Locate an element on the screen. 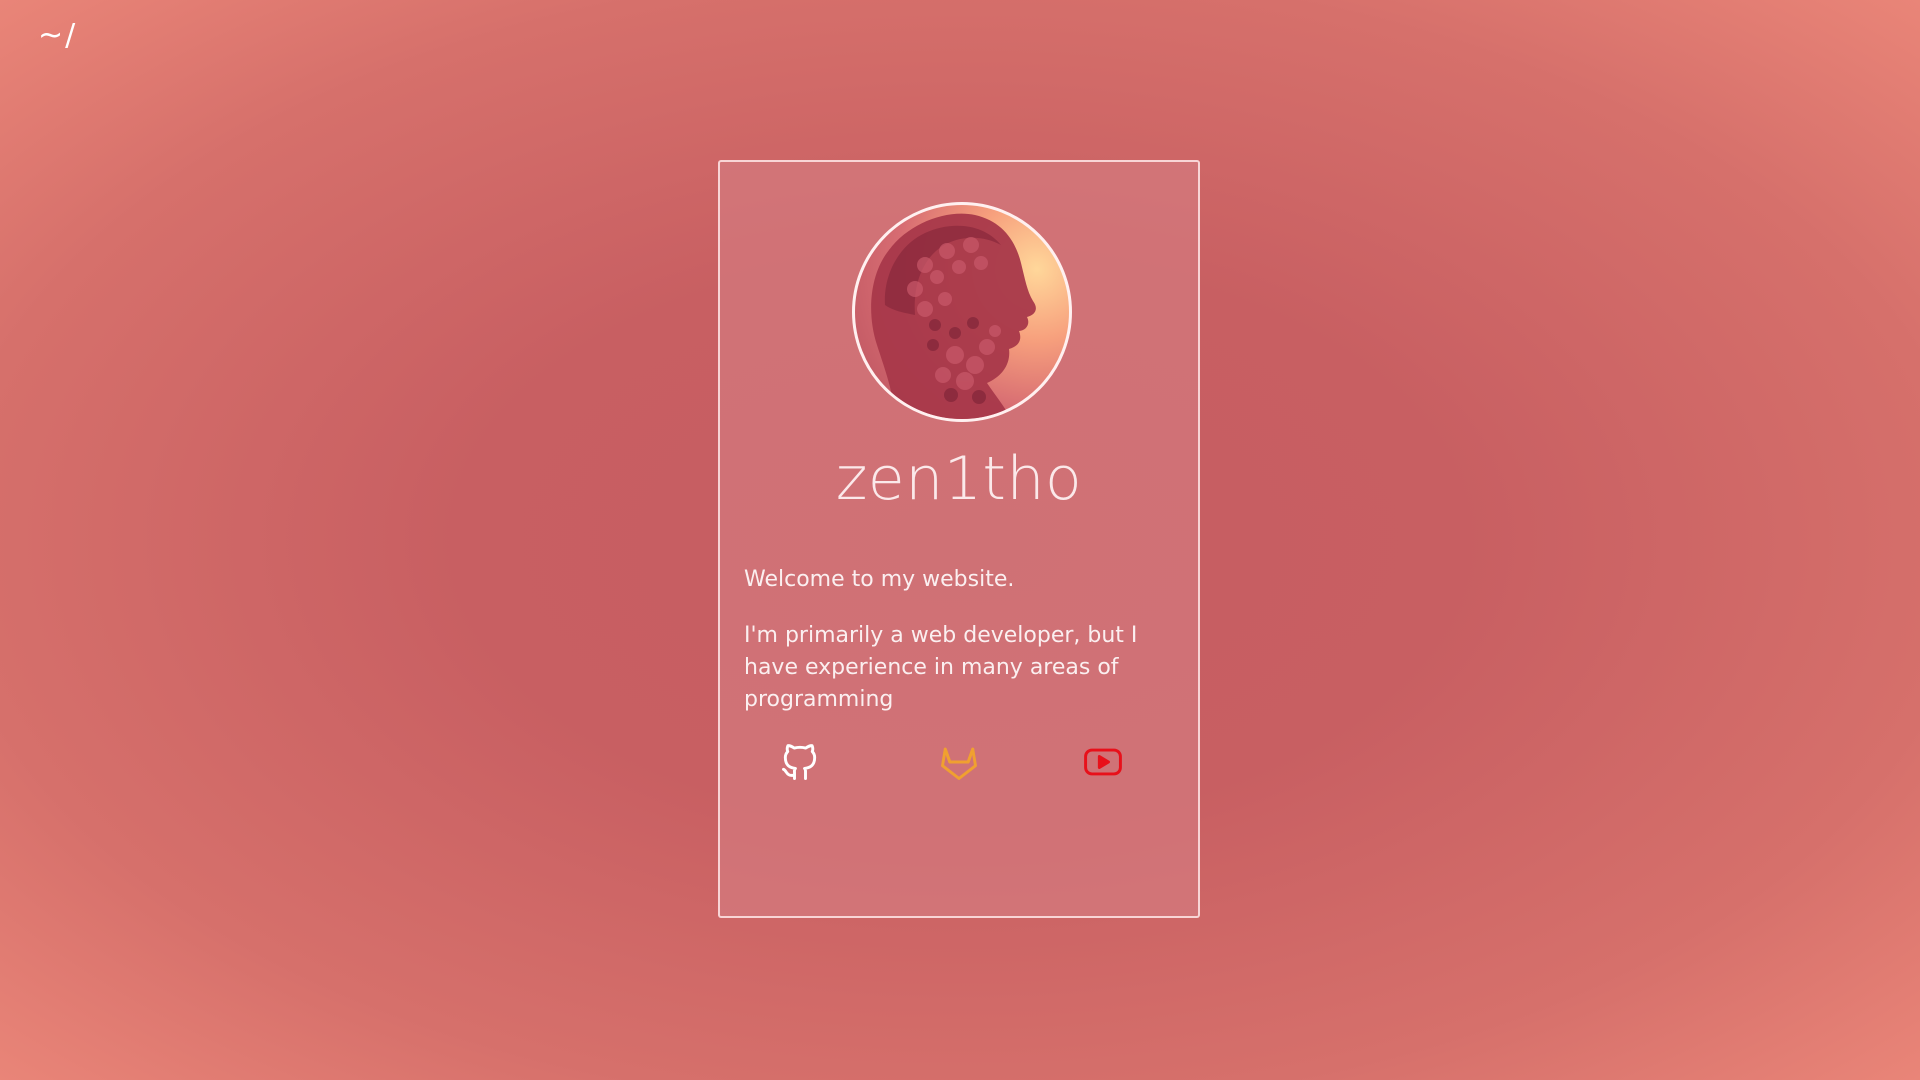 Image resolution: width=1920 pixels, height=1080 pixels. gitlab-icon is located at coordinates (959, 763).